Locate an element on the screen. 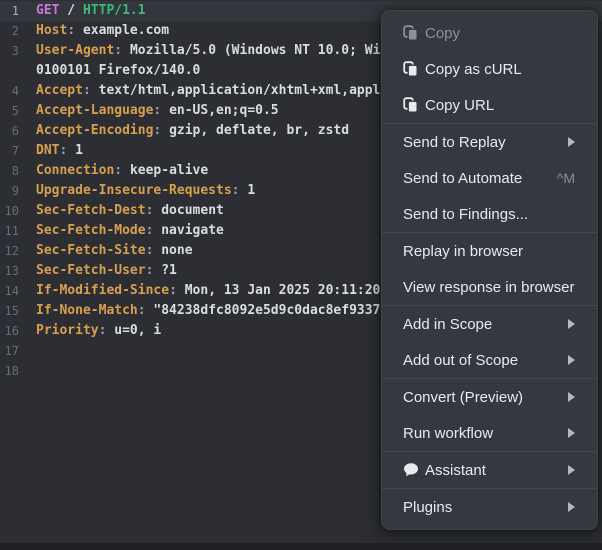 The width and height of the screenshot is (602, 550). menu-item-label: Add out of Scope is located at coordinates (461, 360).